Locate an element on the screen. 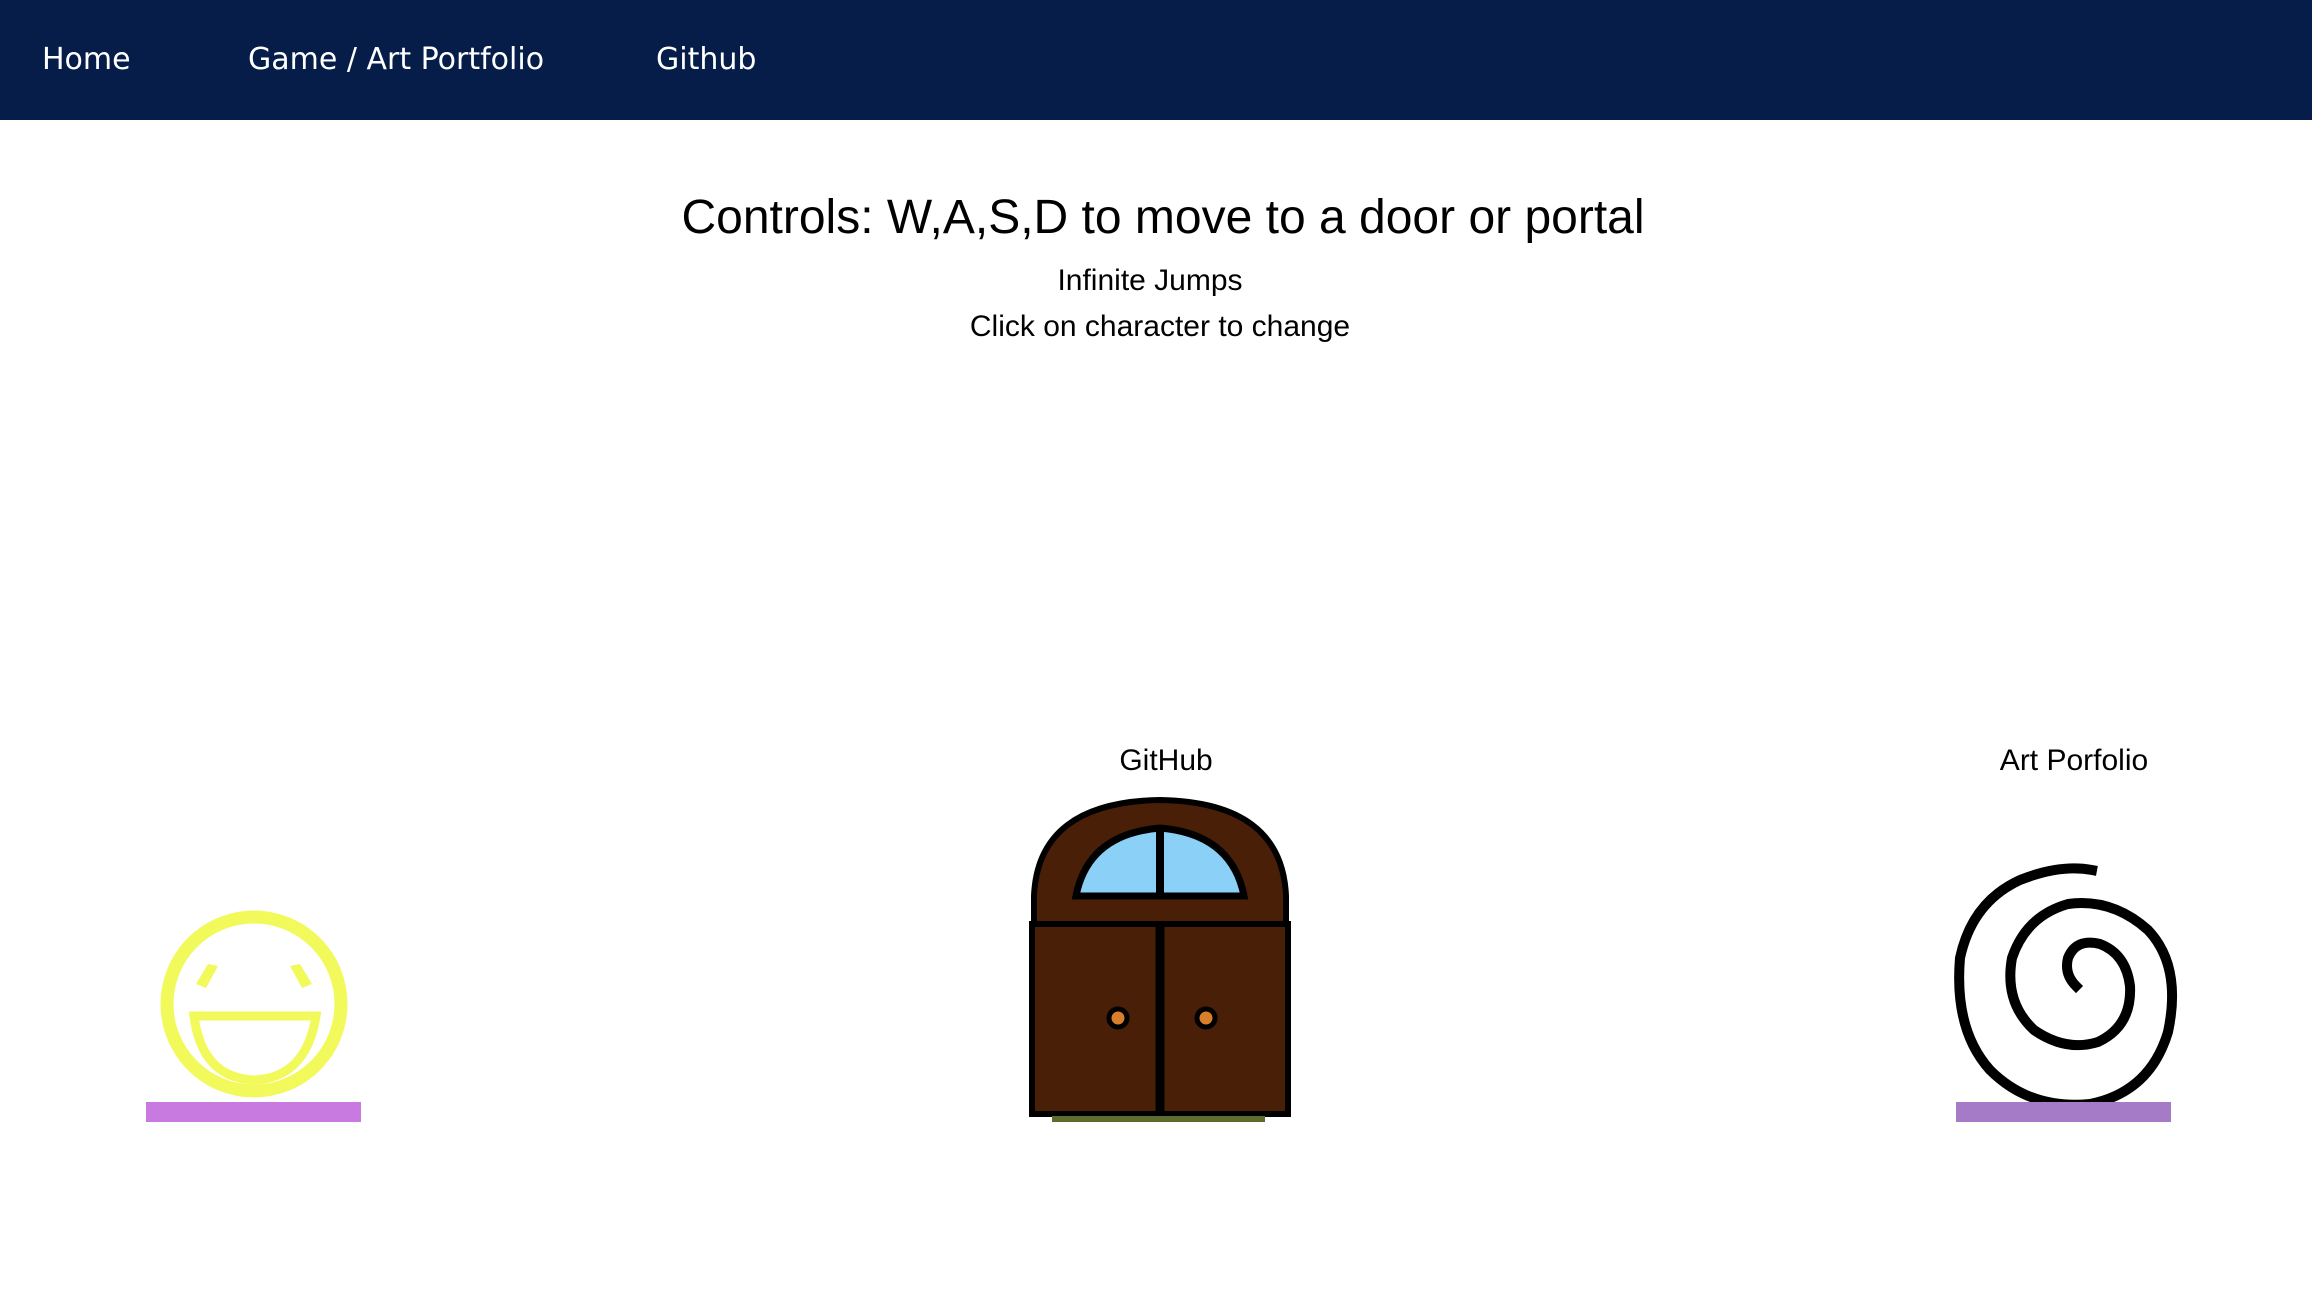 The image size is (2312, 1310). nav-github-link: Github is located at coordinates (706, 60).